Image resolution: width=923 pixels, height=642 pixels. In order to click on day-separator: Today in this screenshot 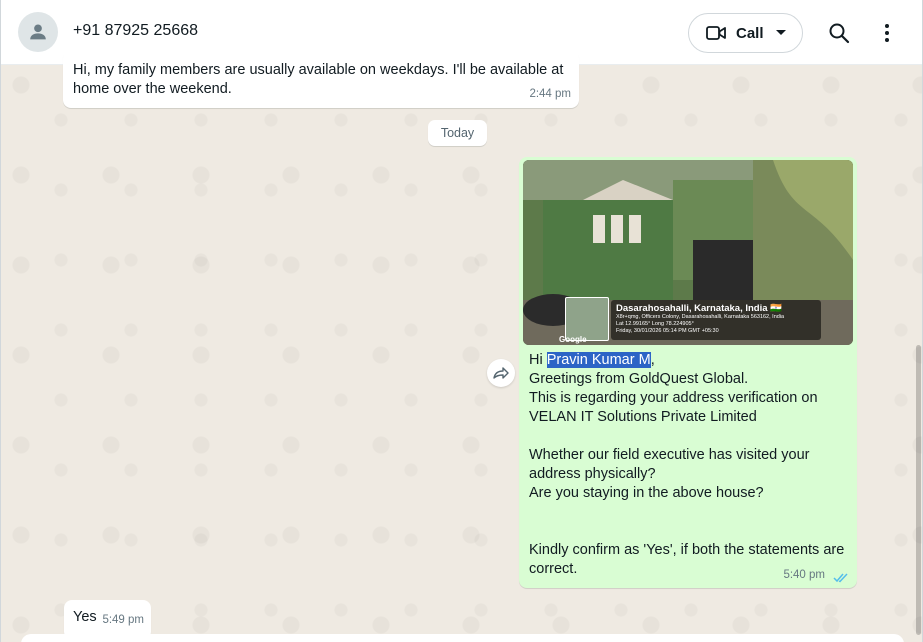, I will do `click(457, 133)`.